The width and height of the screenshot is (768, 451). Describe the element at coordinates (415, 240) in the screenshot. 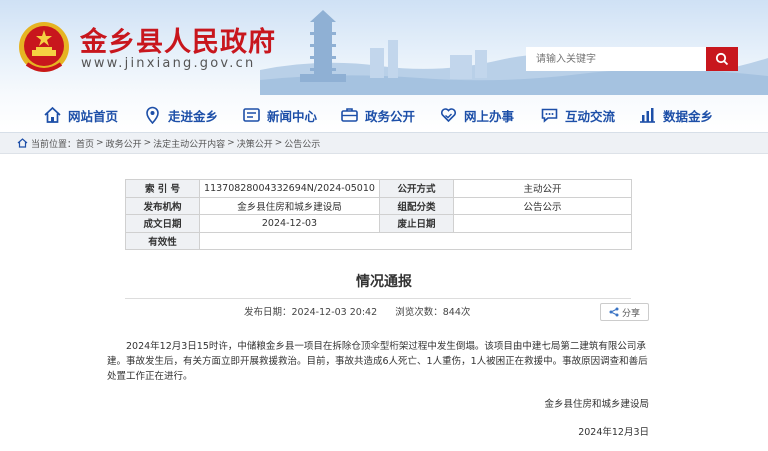

I see `validity-value` at that location.